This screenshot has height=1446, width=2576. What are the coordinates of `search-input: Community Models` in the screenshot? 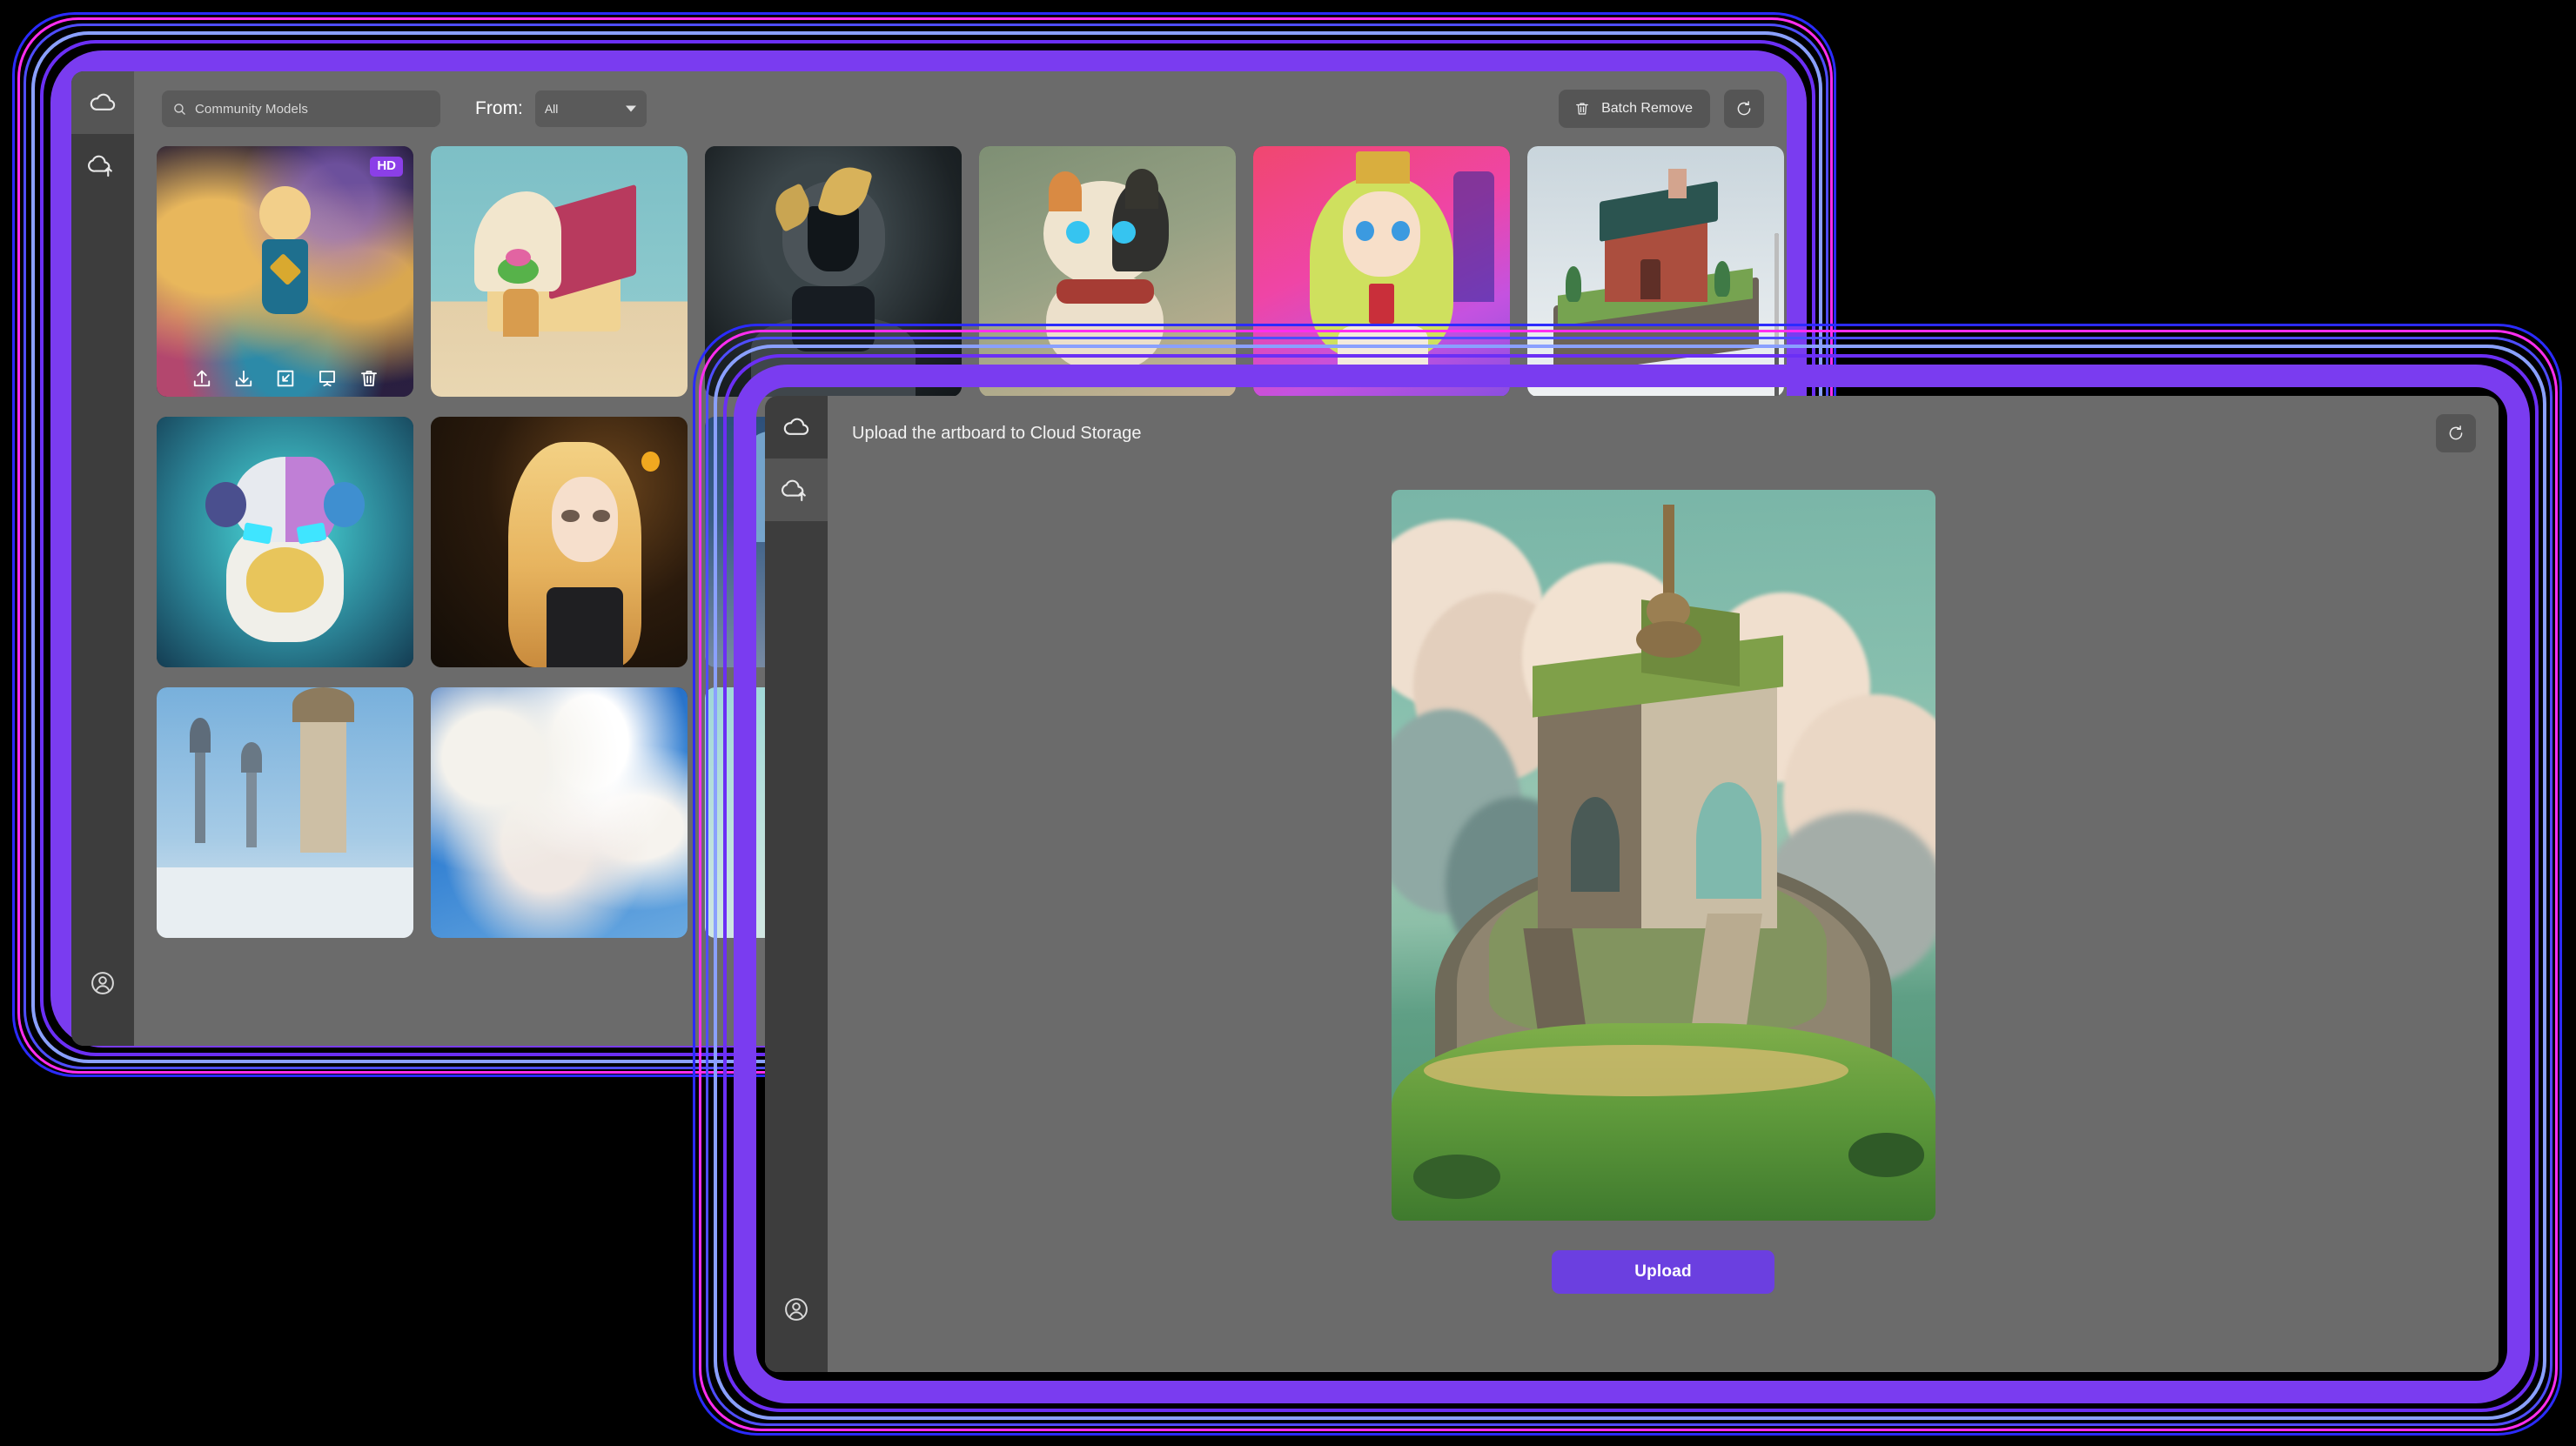 It's located at (301, 108).